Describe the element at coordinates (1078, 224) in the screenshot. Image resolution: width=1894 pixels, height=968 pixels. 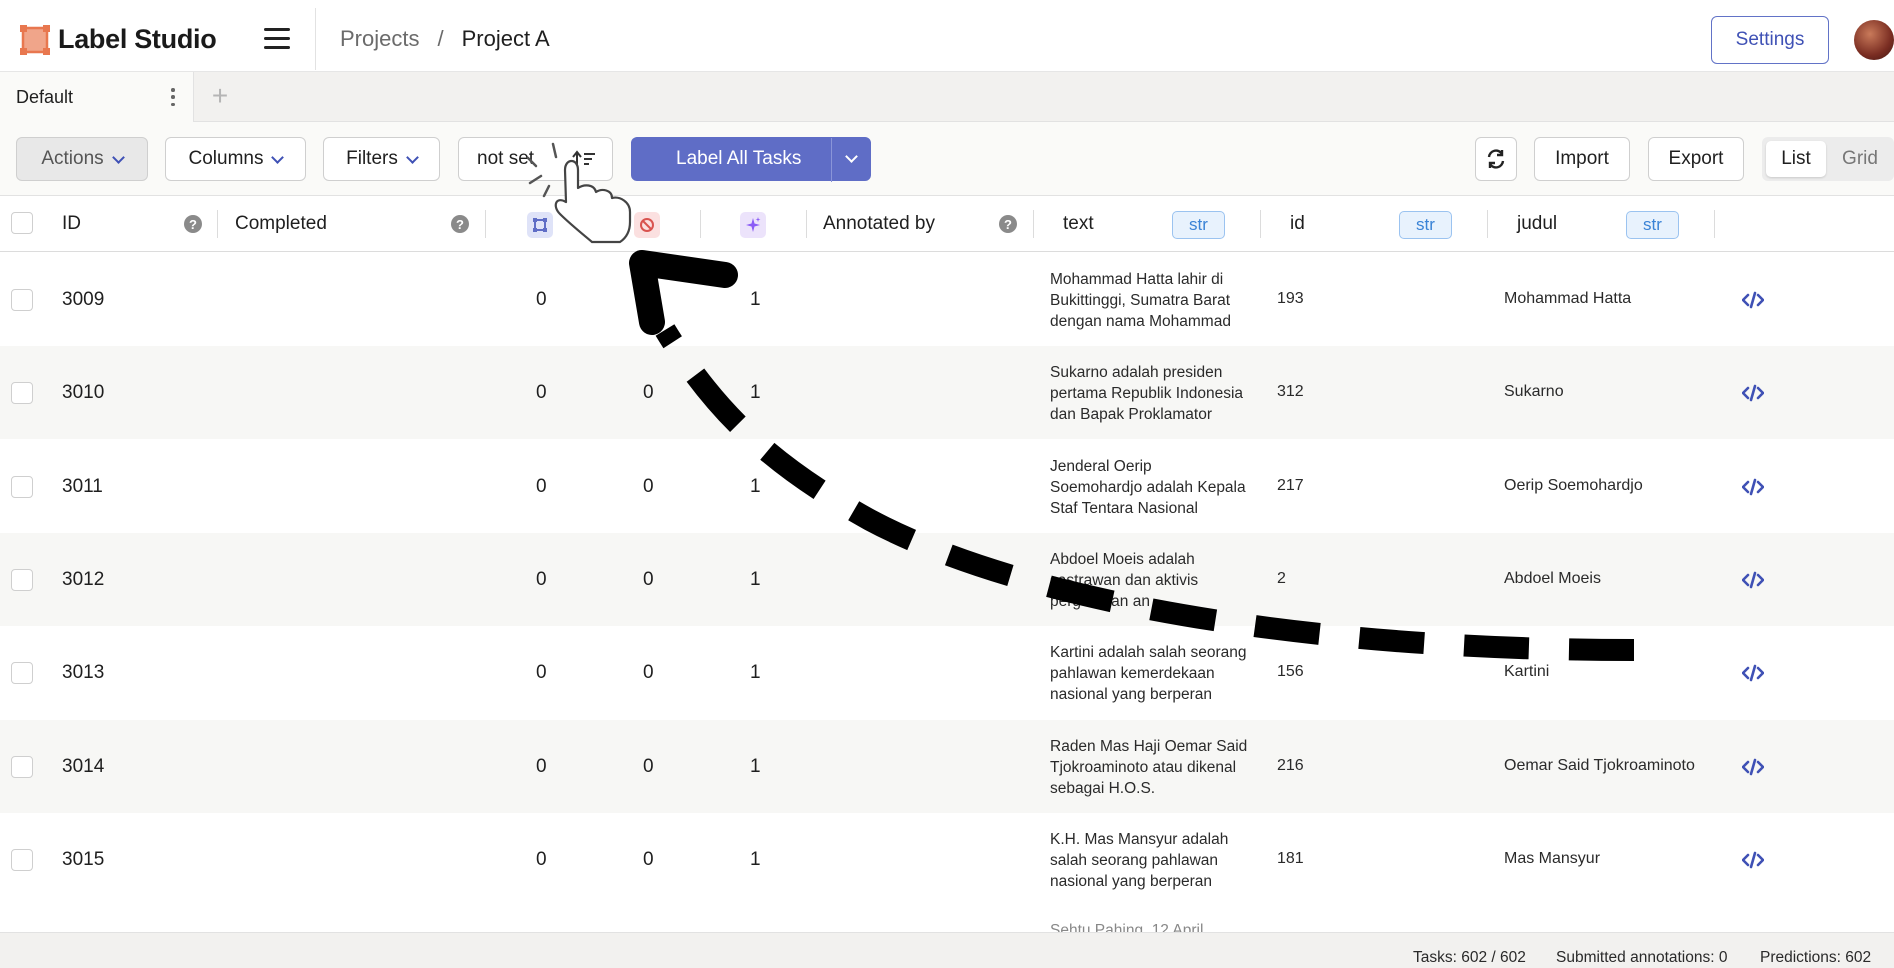
I see `column-header-text: text` at that location.